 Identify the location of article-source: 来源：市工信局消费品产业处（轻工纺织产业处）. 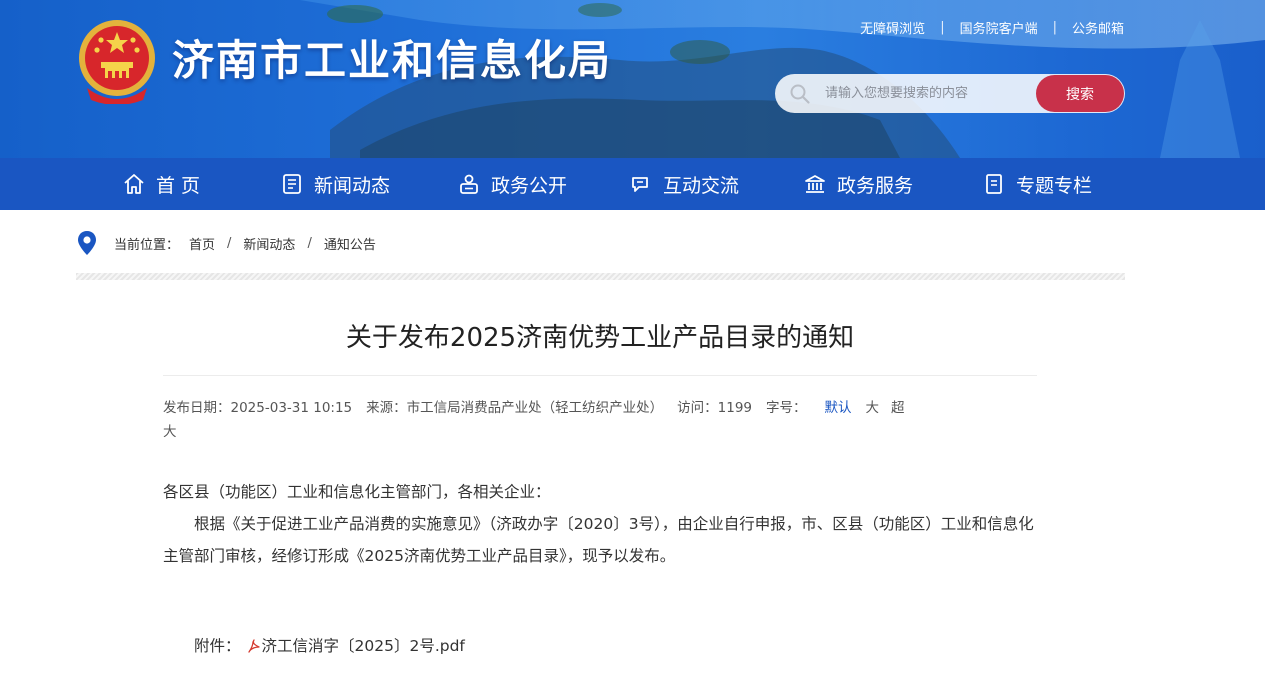
(515, 408).